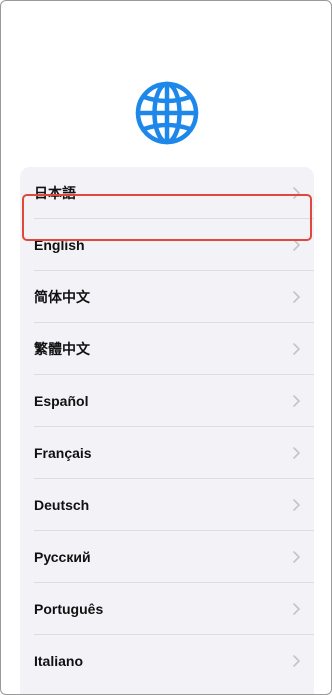 The width and height of the screenshot is (332, 695). What do you see at coordinates (167, 453) in the screenshot?
I see `language-row-french: Français` at bounding box center [167, 453].